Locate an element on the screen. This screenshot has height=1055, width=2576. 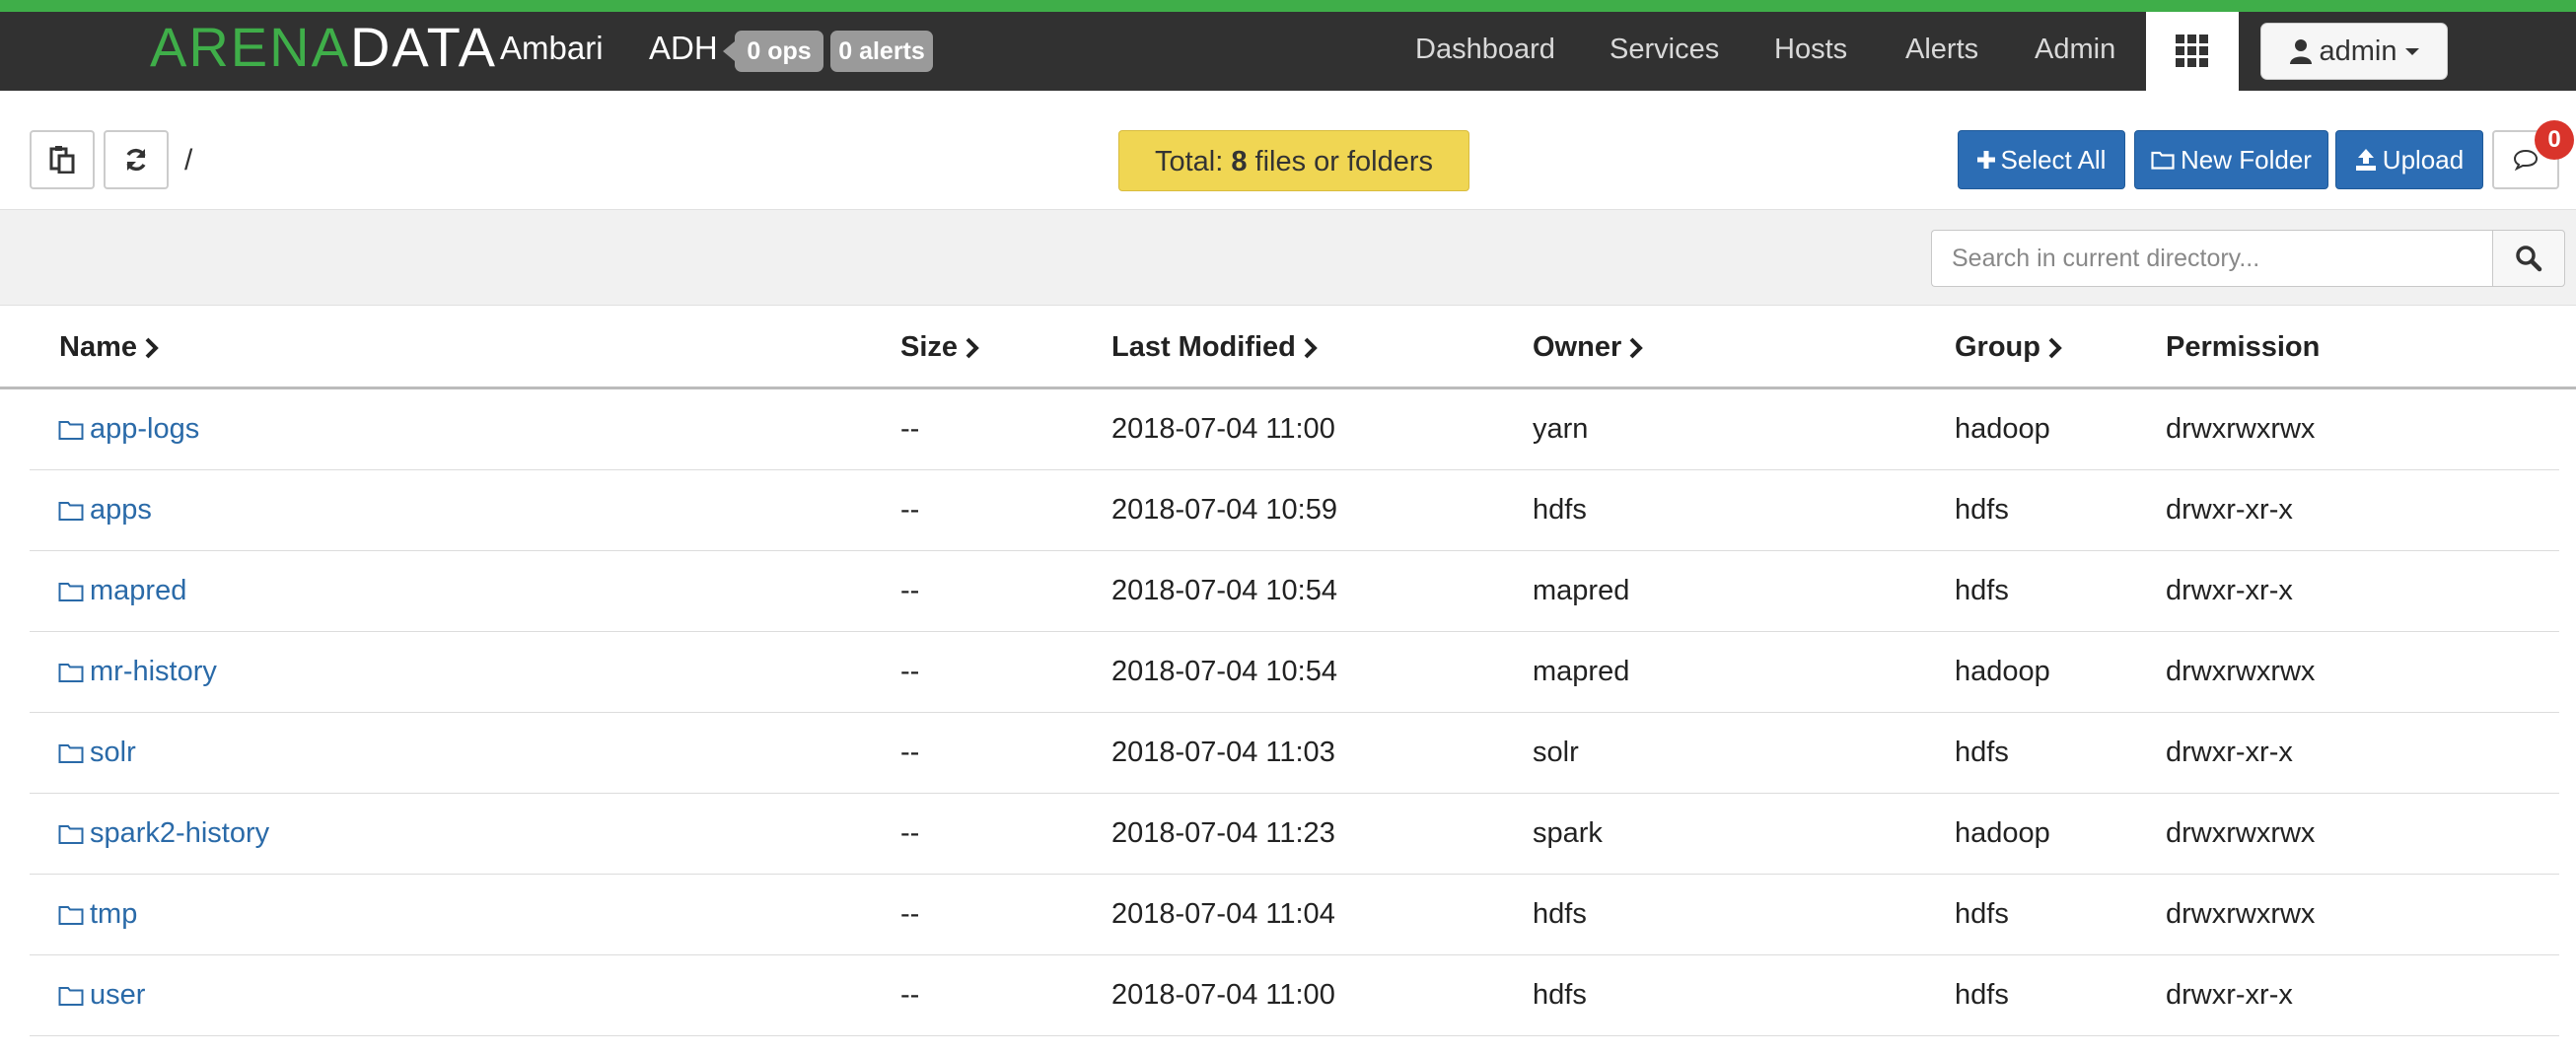
select-all-label: Select All is located at coordinates (2054, 159).